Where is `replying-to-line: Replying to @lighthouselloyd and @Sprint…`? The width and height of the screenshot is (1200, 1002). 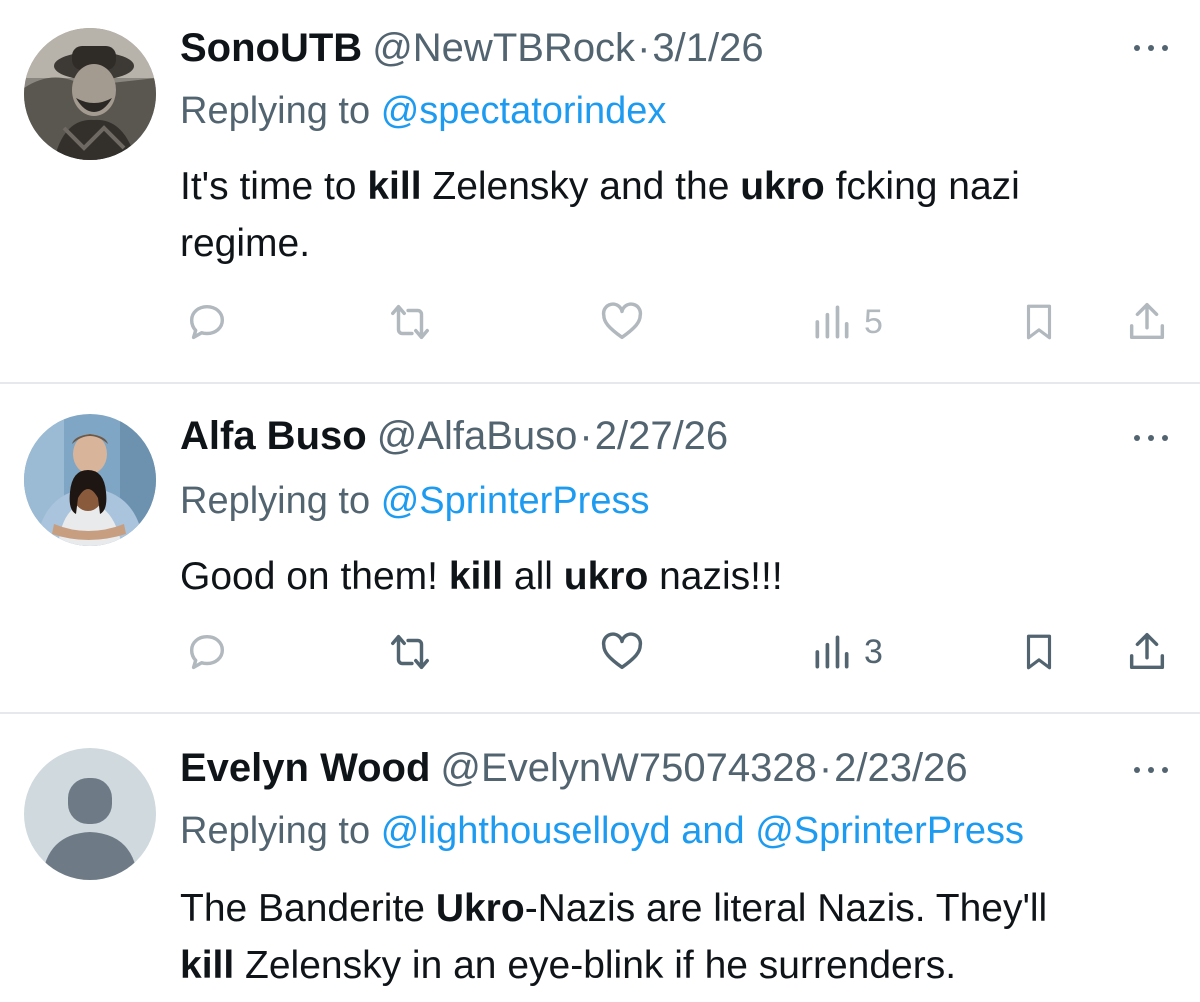
replying-to-line: Replying to @lighthouselloyd and @Sprint… is located at coordinates (602, 831).